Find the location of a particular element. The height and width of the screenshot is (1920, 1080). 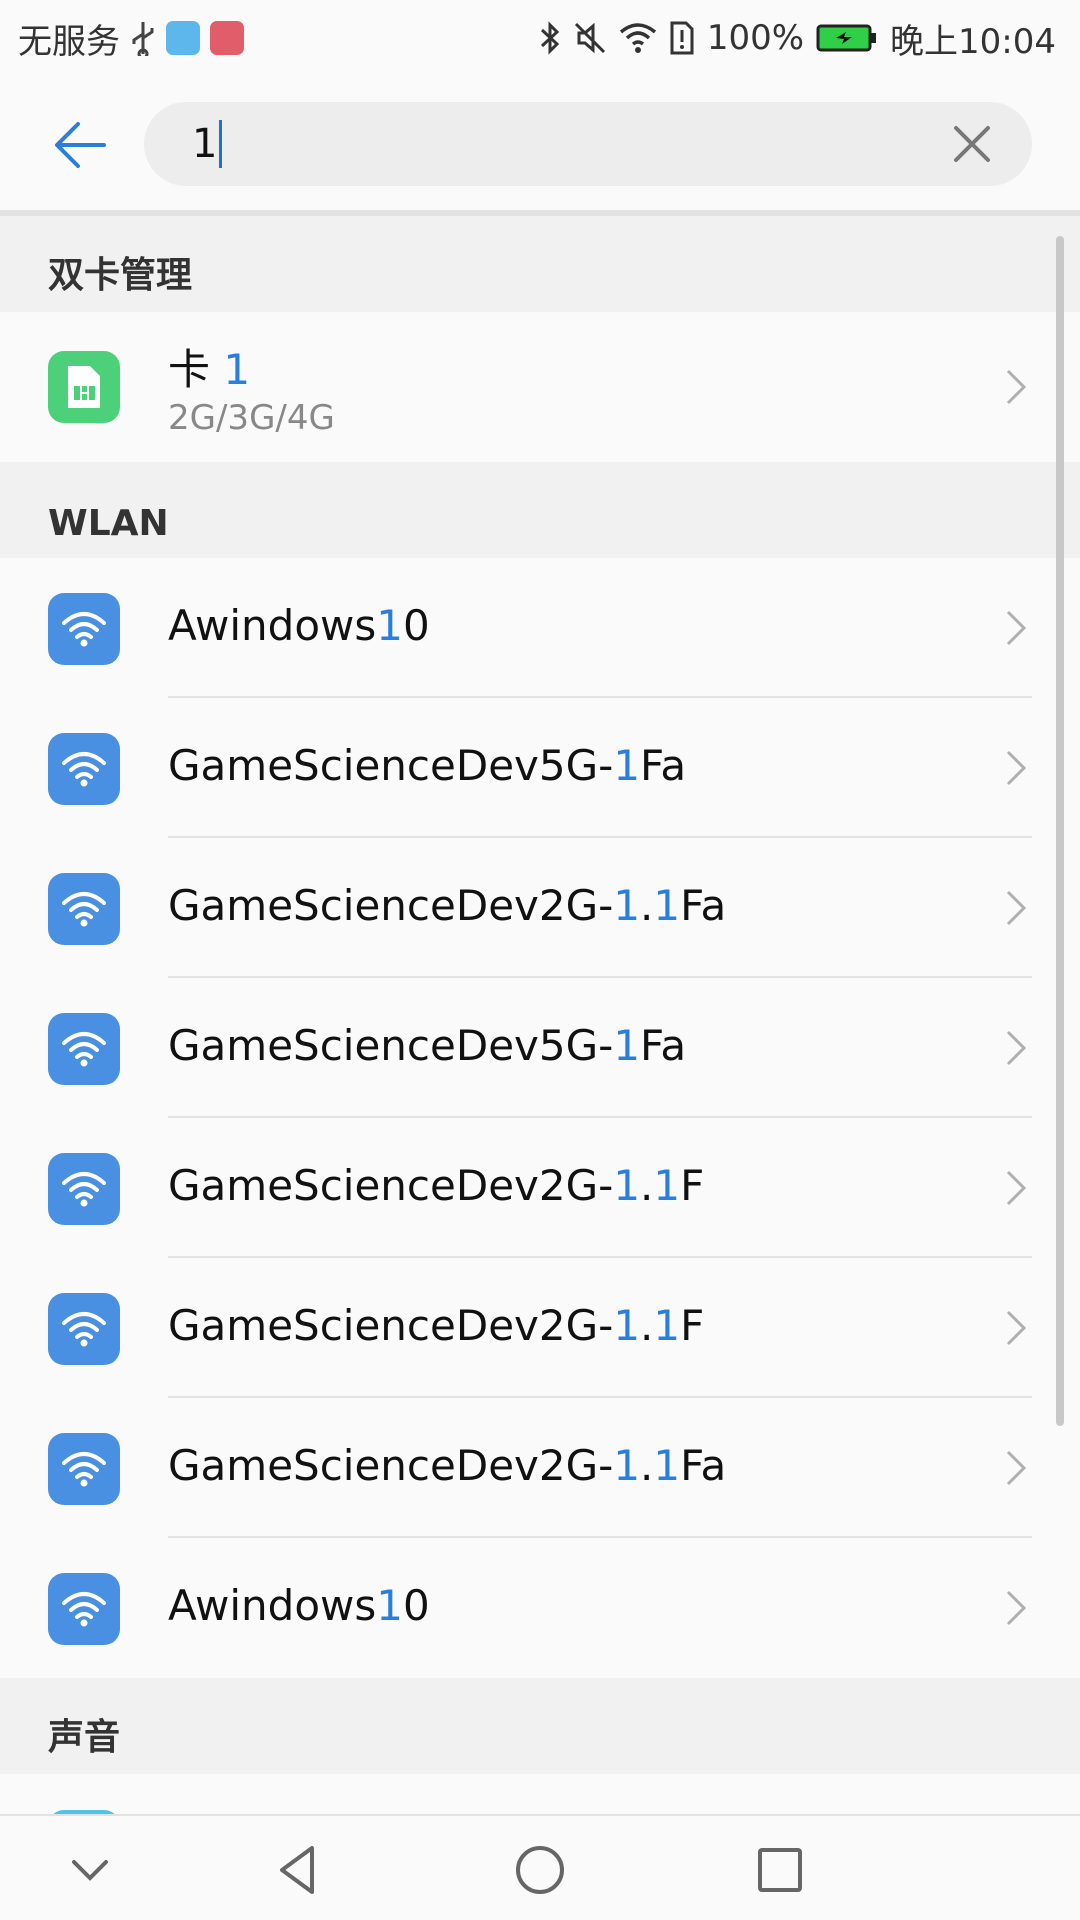

search-header: 1 is located at coordinates (540, 143).